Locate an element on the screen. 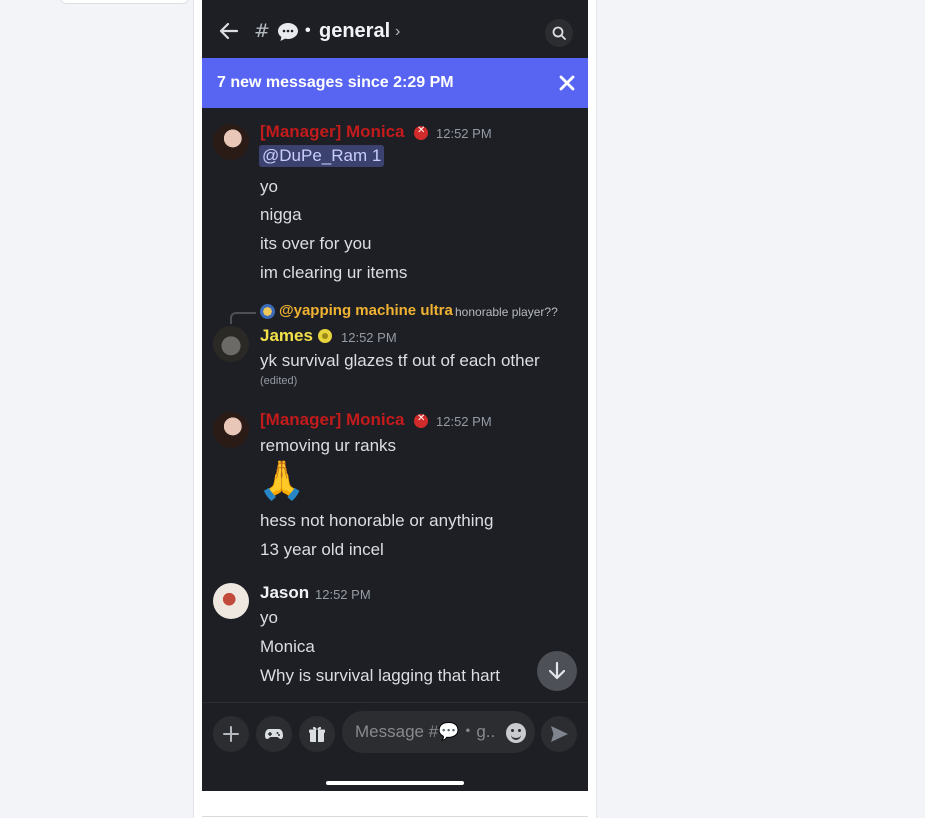  send-button is located at coordinates (559, 734).